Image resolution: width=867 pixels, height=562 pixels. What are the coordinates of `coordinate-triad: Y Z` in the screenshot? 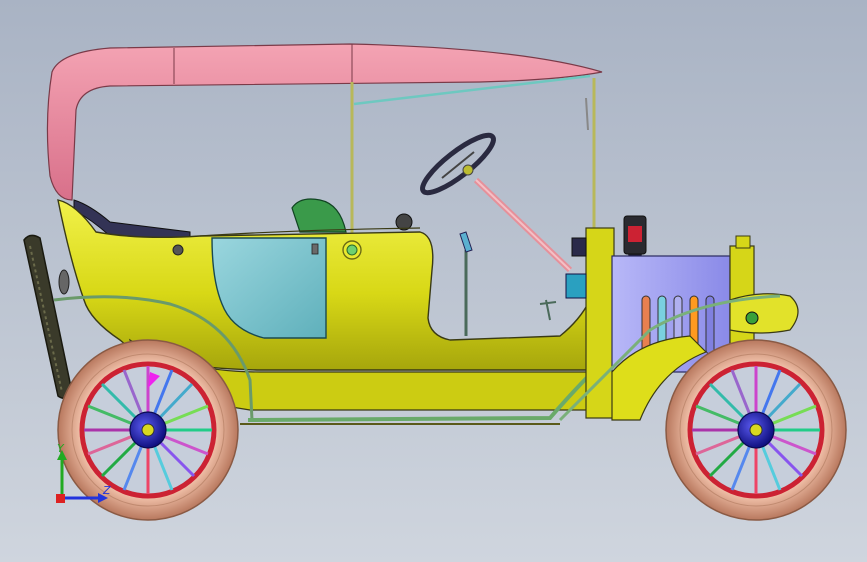 It's located at (85, 475).